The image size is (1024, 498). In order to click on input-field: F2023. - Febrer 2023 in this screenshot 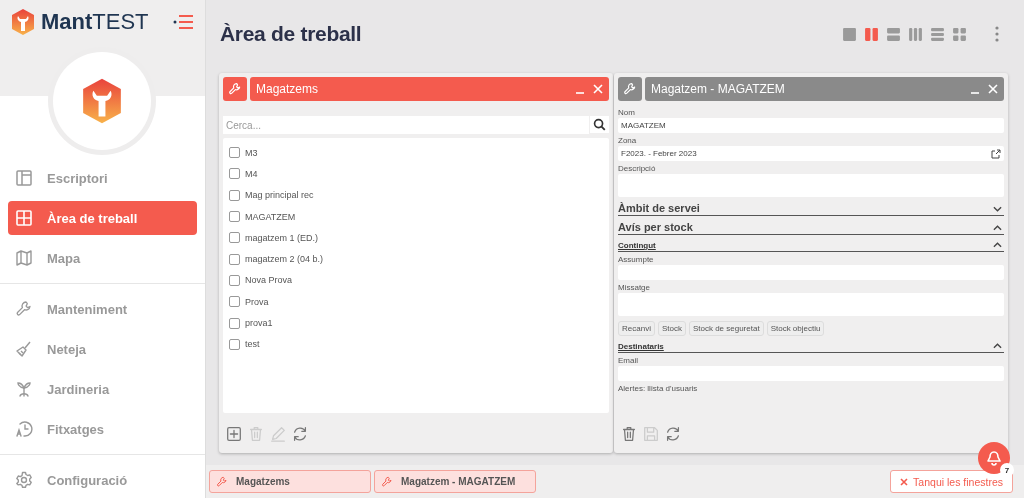, I will do `click(811, 153)`.